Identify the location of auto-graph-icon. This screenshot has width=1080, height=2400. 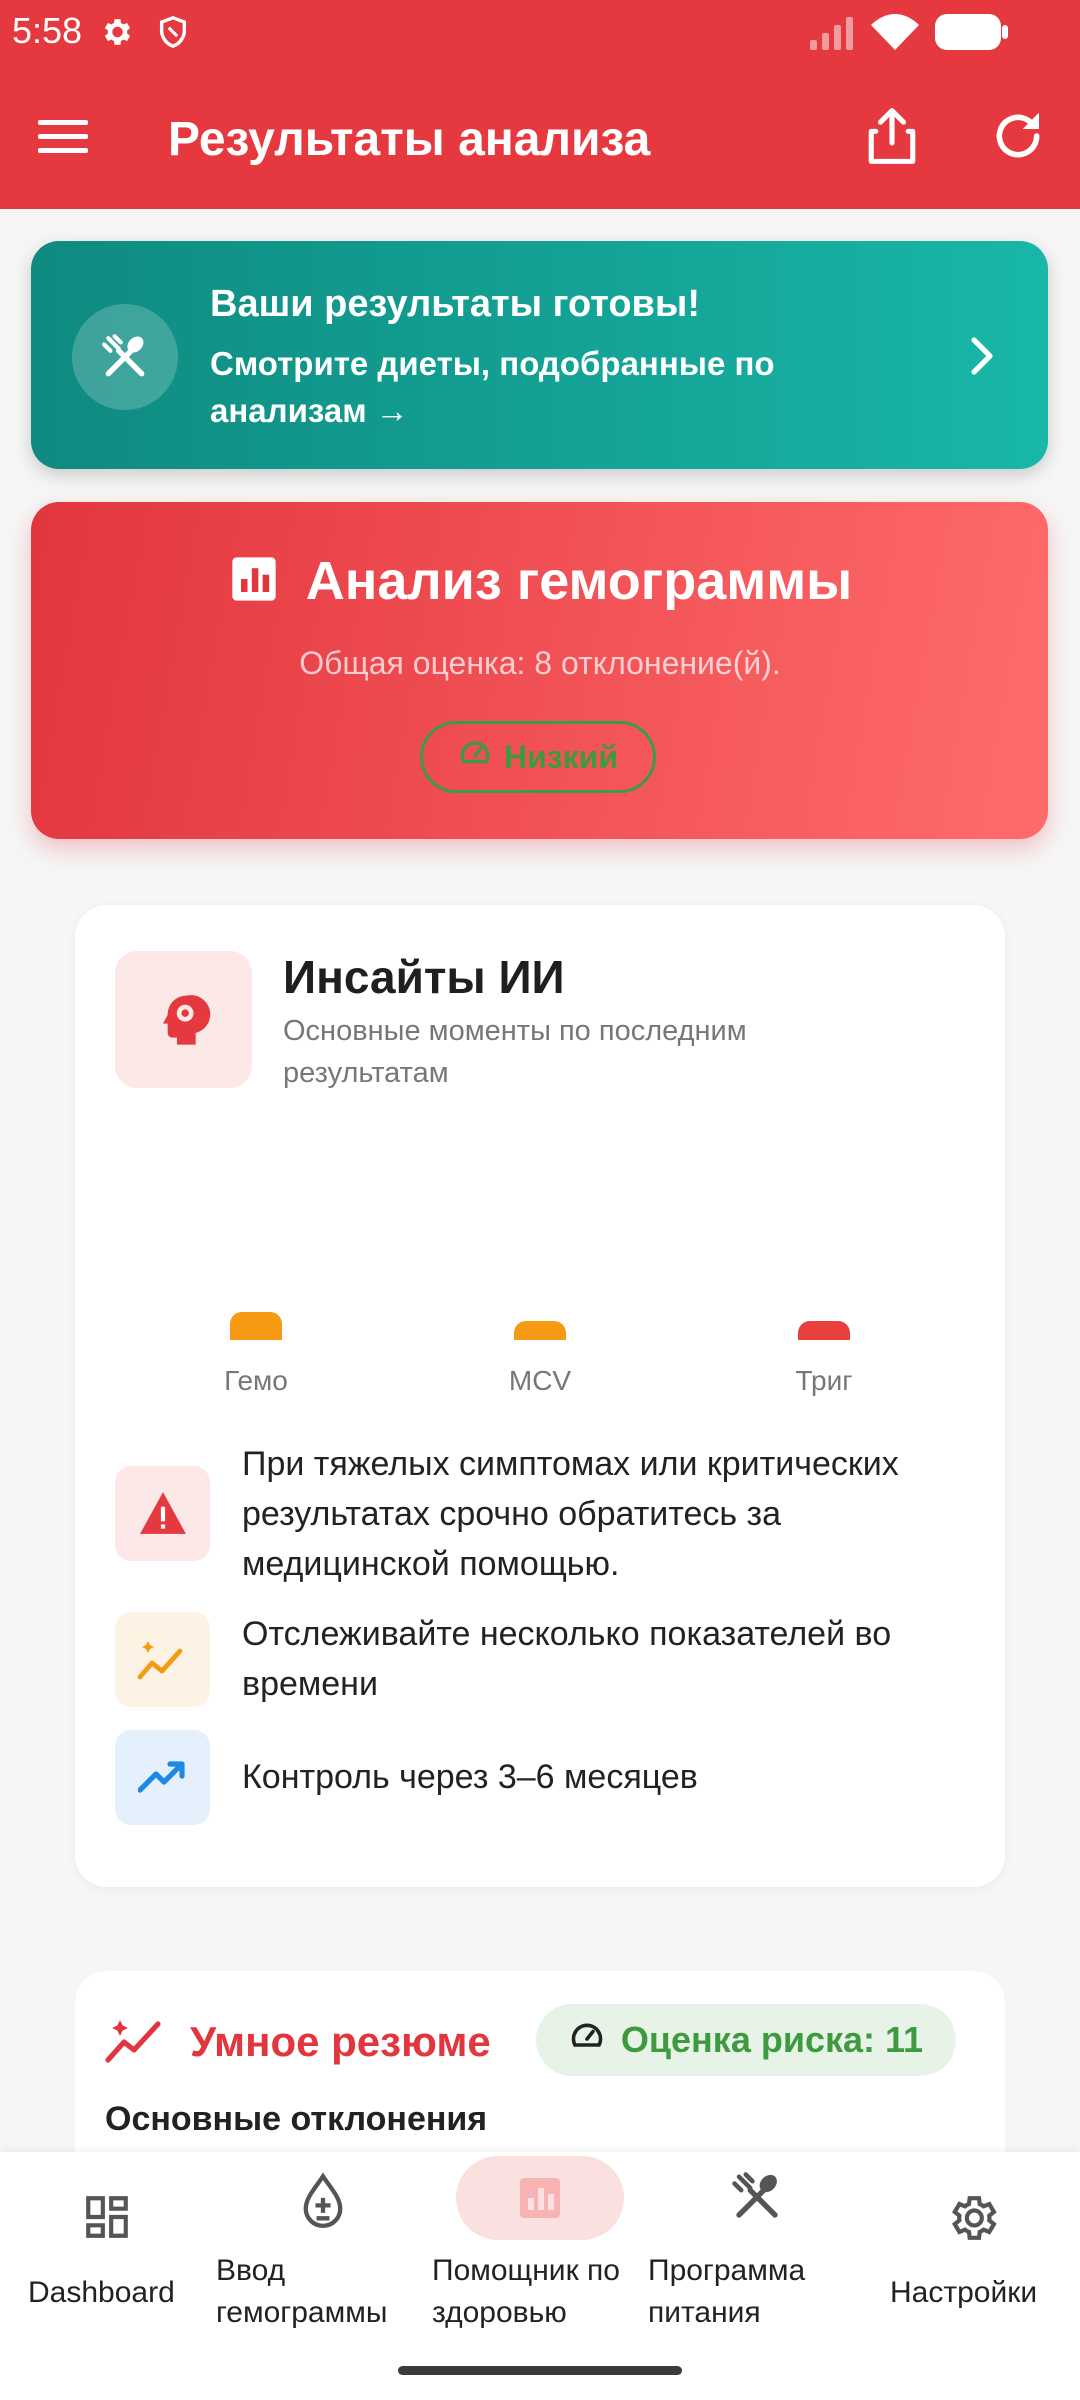
(134, 2040).